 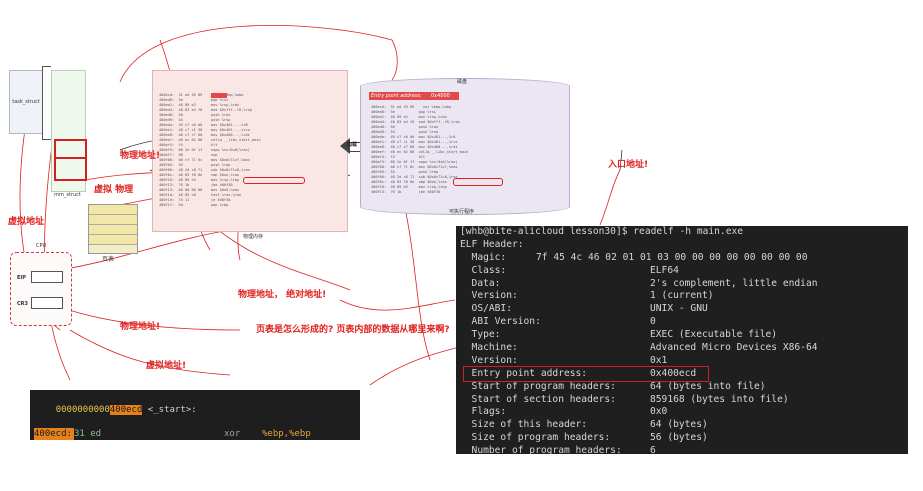 I want to click on elf-row: Class: ELF64, so click(x=684, y=271).